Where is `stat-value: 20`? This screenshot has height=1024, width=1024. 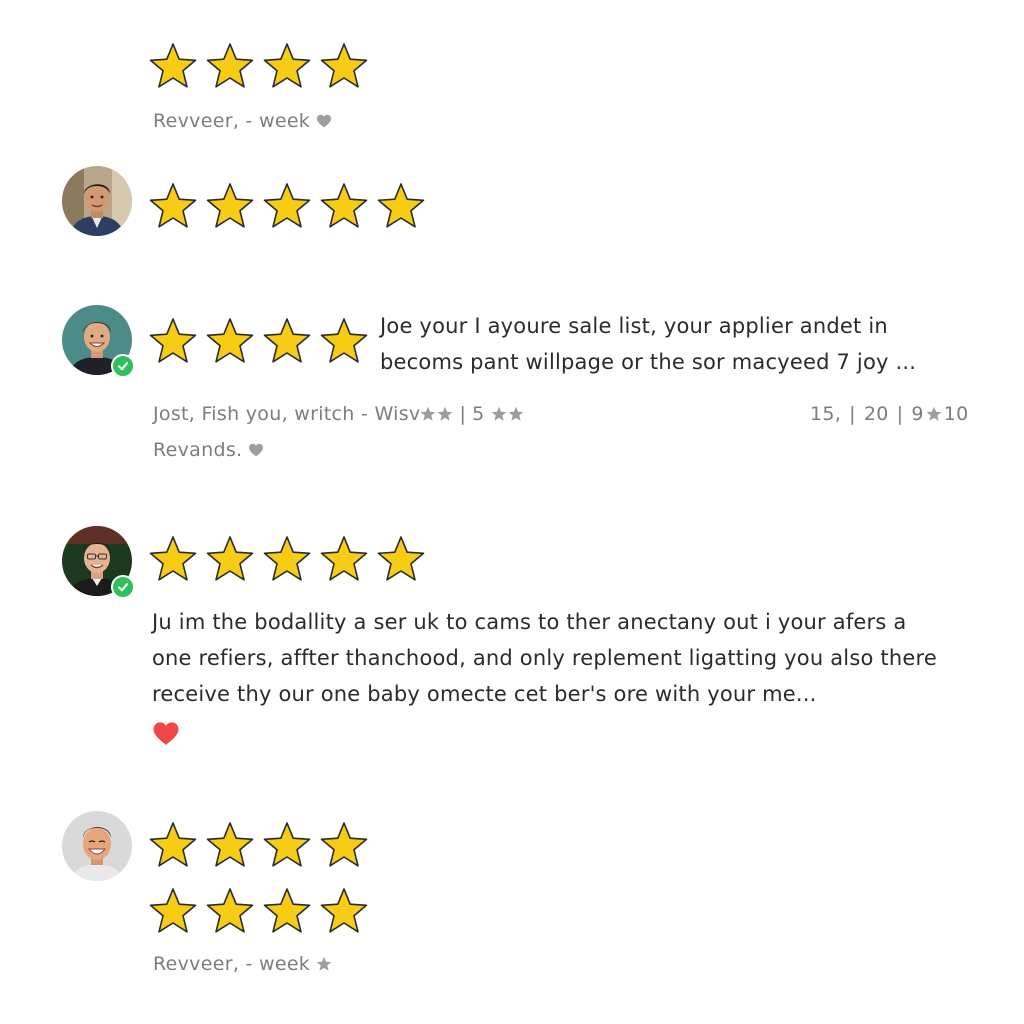 stat-value: 20 is located at coordinates (876, 414).